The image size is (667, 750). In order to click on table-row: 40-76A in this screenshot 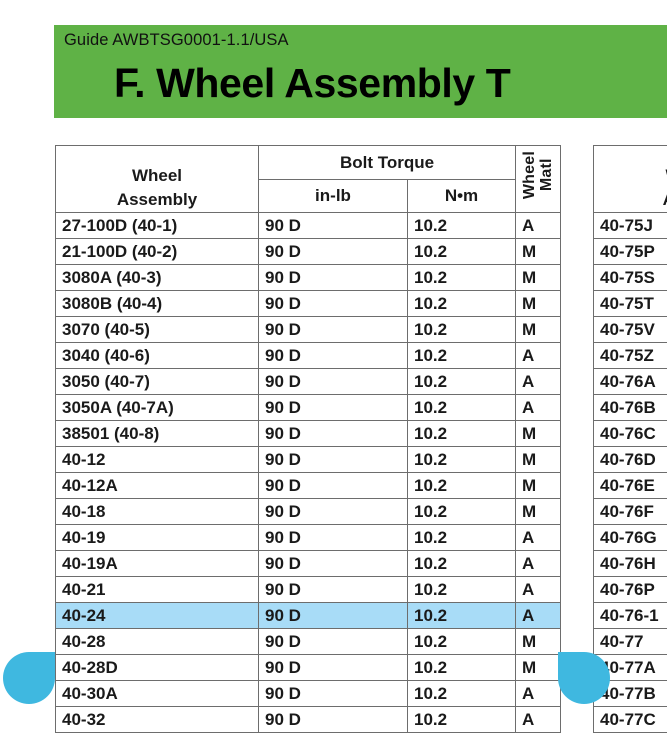, I will do `click(630, 381)`.